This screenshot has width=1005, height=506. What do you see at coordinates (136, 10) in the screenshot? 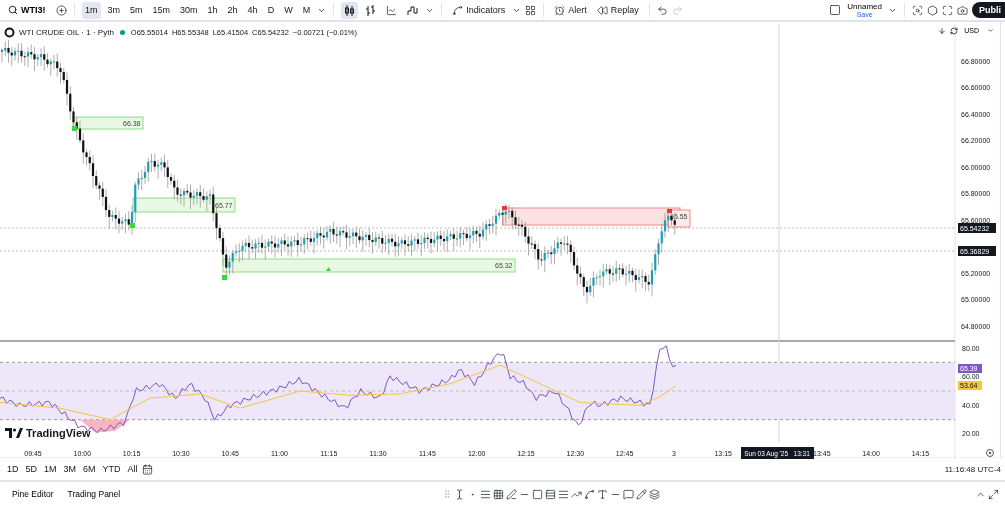
I see `interval-button: 5m` at bounding box center [136, 10].